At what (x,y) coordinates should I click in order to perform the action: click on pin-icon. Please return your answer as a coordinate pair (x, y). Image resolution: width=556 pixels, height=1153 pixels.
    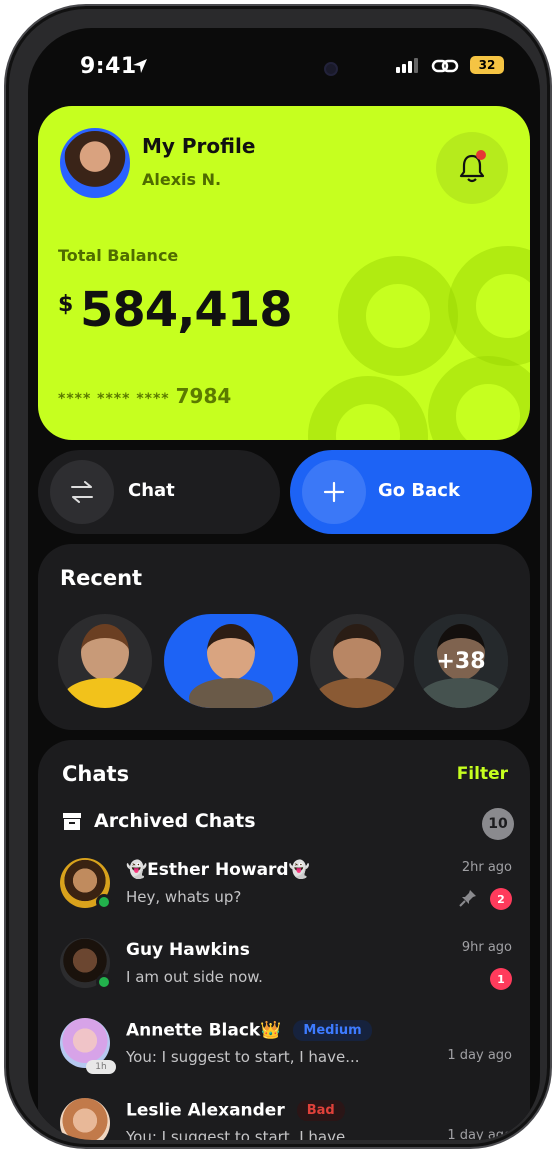
    Looking at the image, I should click on (467, 898).